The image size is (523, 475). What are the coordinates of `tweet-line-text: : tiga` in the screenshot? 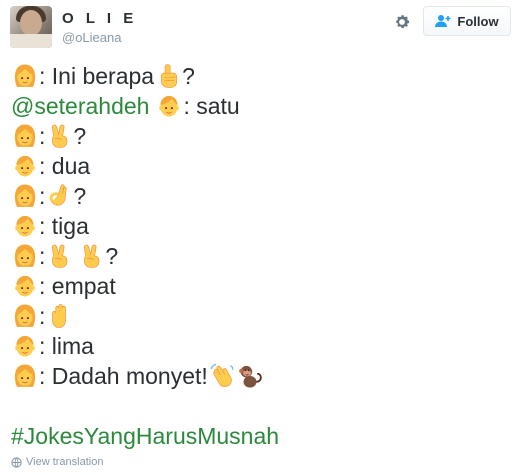 It's located at (64, 226).